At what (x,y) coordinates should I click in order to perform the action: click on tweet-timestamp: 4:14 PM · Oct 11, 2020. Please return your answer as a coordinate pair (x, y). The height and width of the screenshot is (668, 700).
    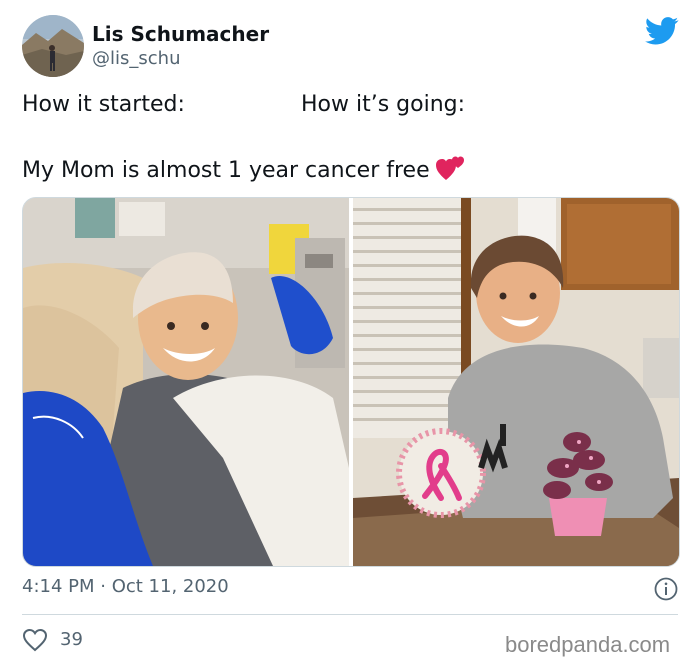
    Looking at the image, I should click on (125, 586).